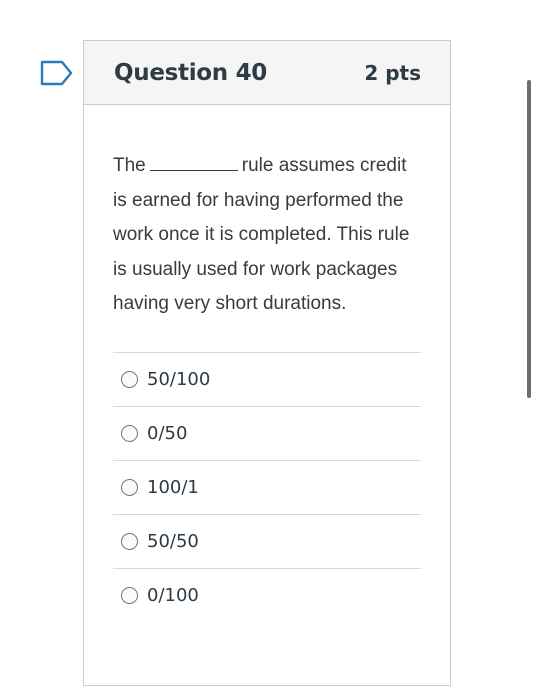  What do you see at coordinates (57, 73) in the screenshot?
I see `bookmark-flag-icon` at bounding box center [57, 73].